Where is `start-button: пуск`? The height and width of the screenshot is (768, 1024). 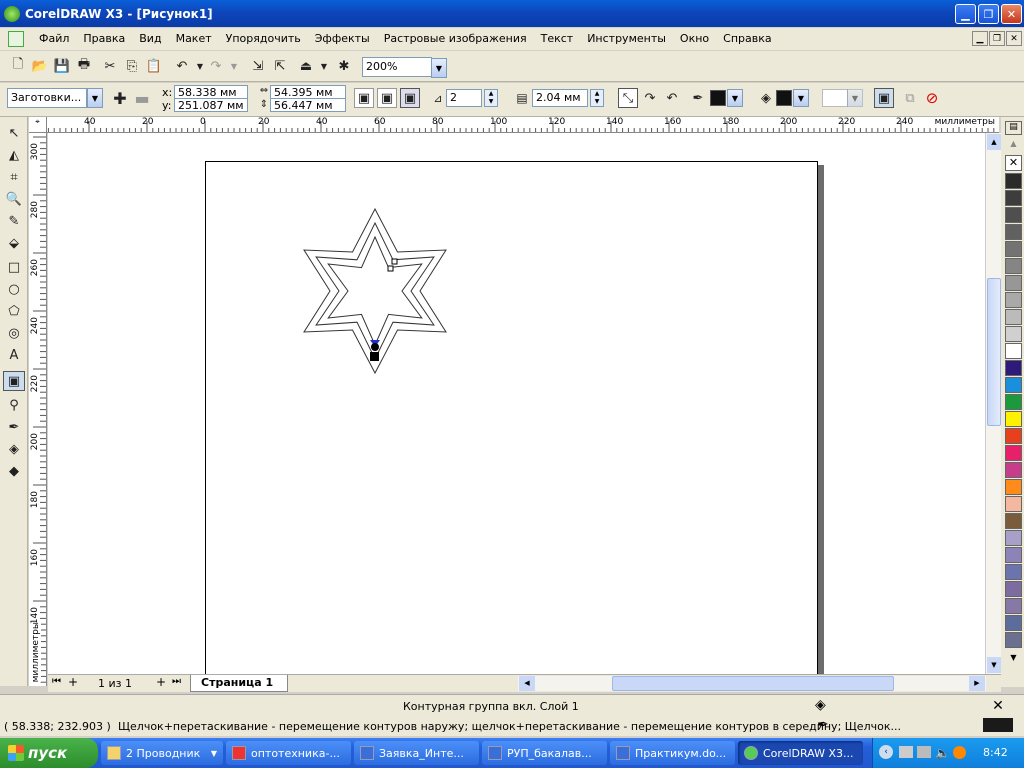 start-button: пуск is located at coordinates (49, 753).